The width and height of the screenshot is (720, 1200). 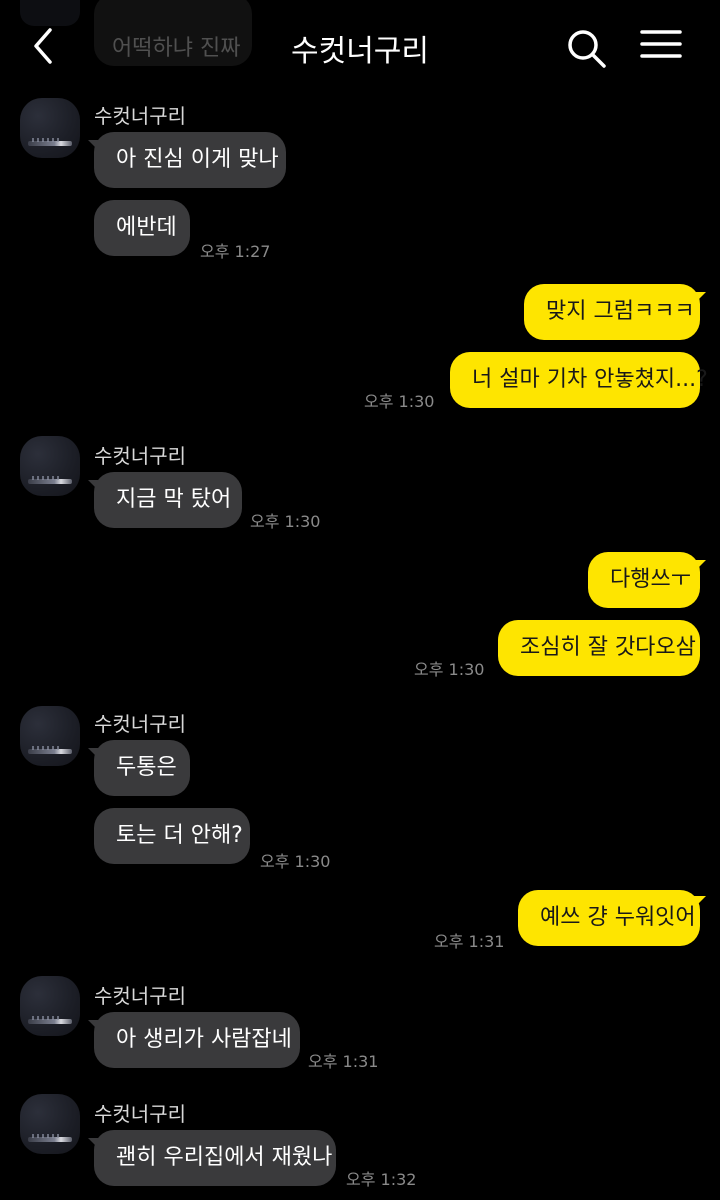 I want to click on search-icon, so click(x=587, y=49).